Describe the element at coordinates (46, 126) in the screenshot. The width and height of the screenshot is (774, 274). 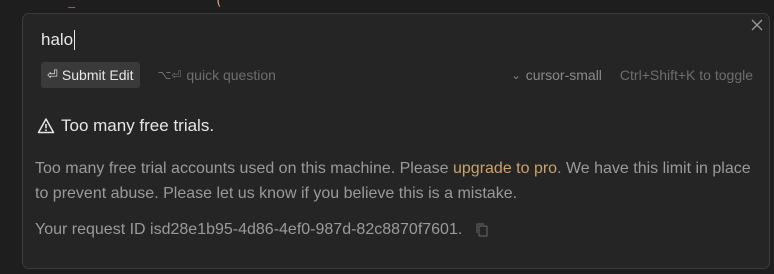
I see `warning-icon` at that location.